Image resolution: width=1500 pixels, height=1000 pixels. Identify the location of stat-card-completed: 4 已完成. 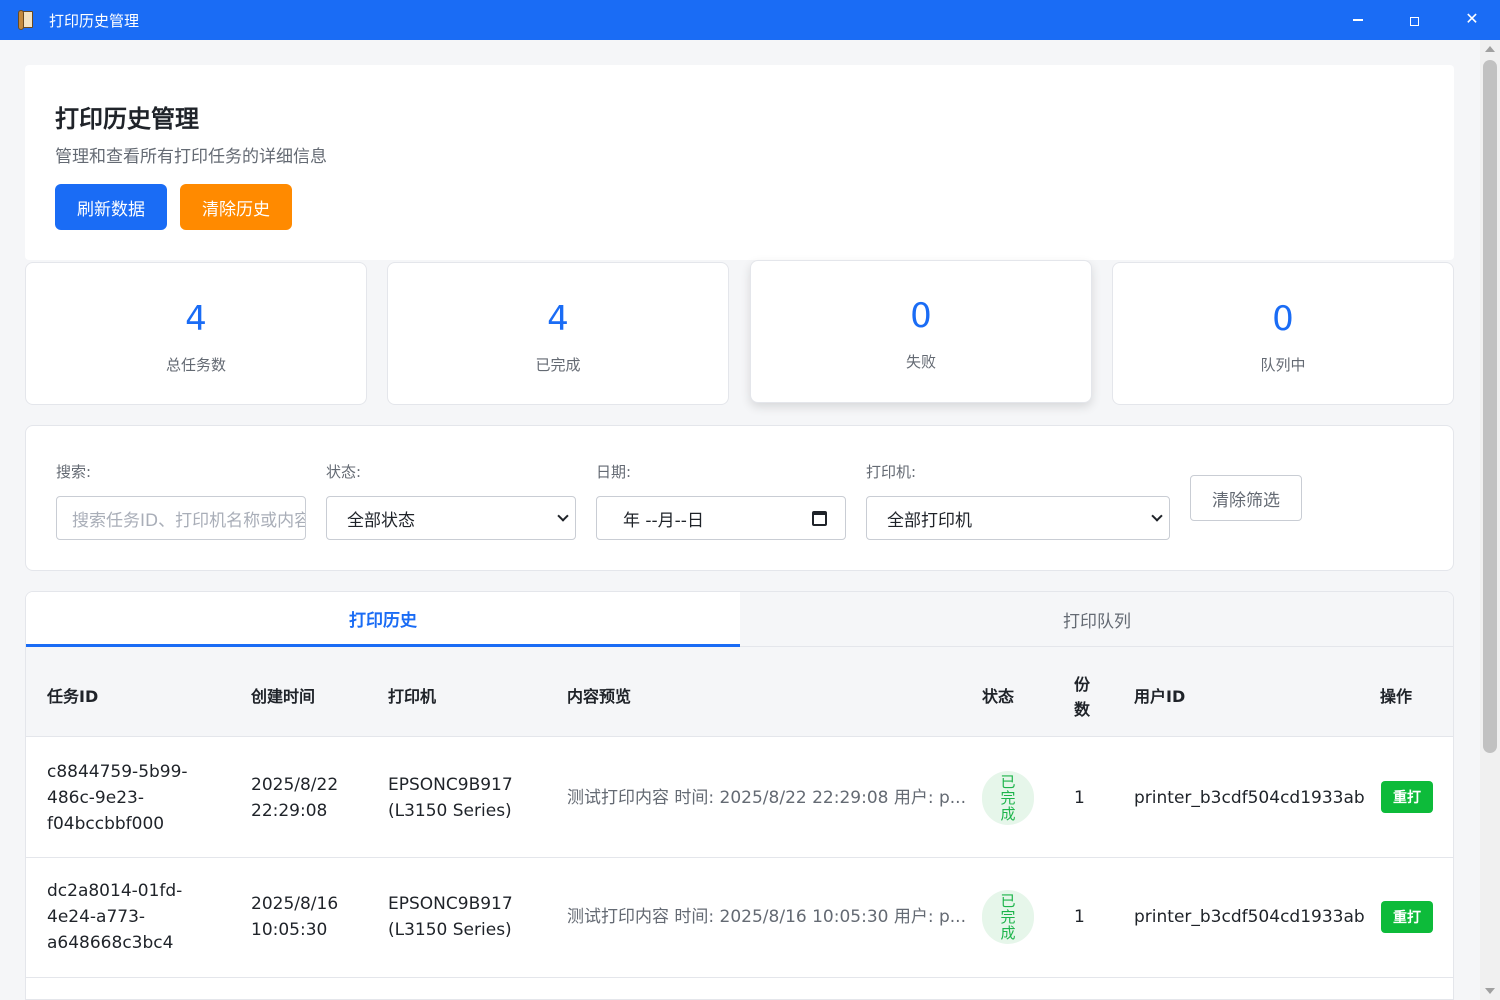
(558, 333).